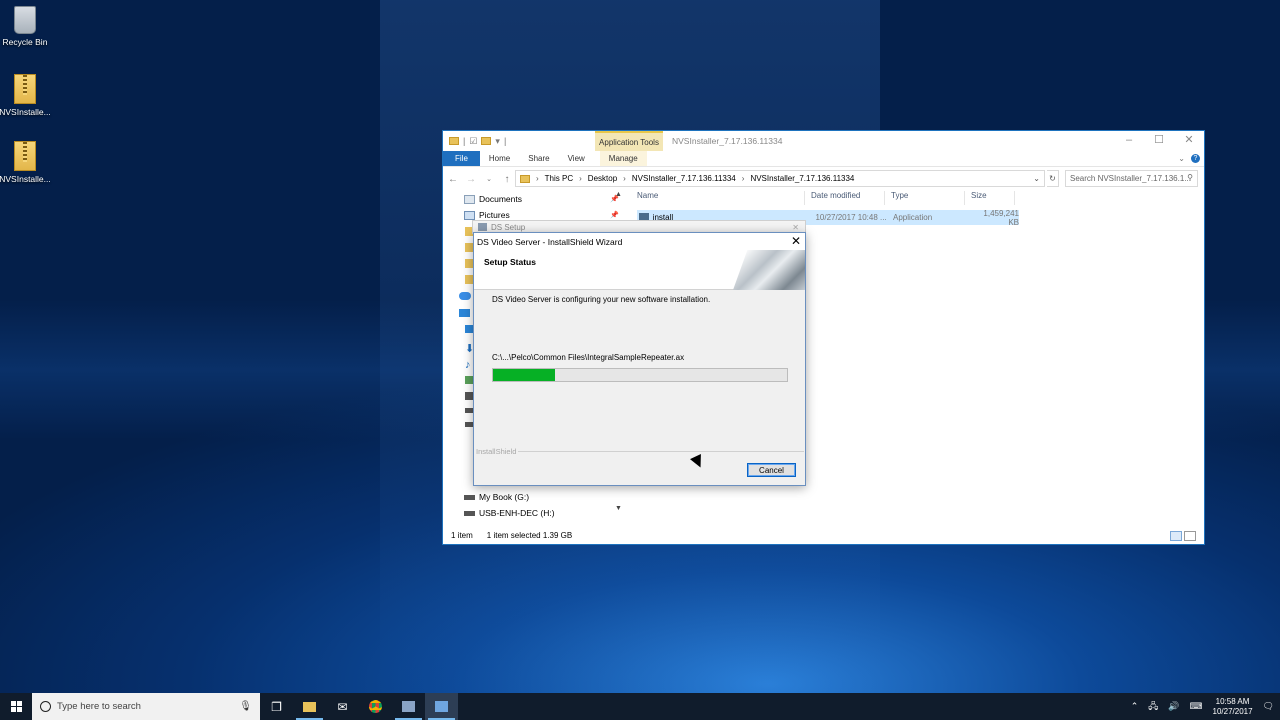 The width and height of the screenshot is (1280, 720). I want to click on up-arrow-icon: ↑, so click(507, 179).